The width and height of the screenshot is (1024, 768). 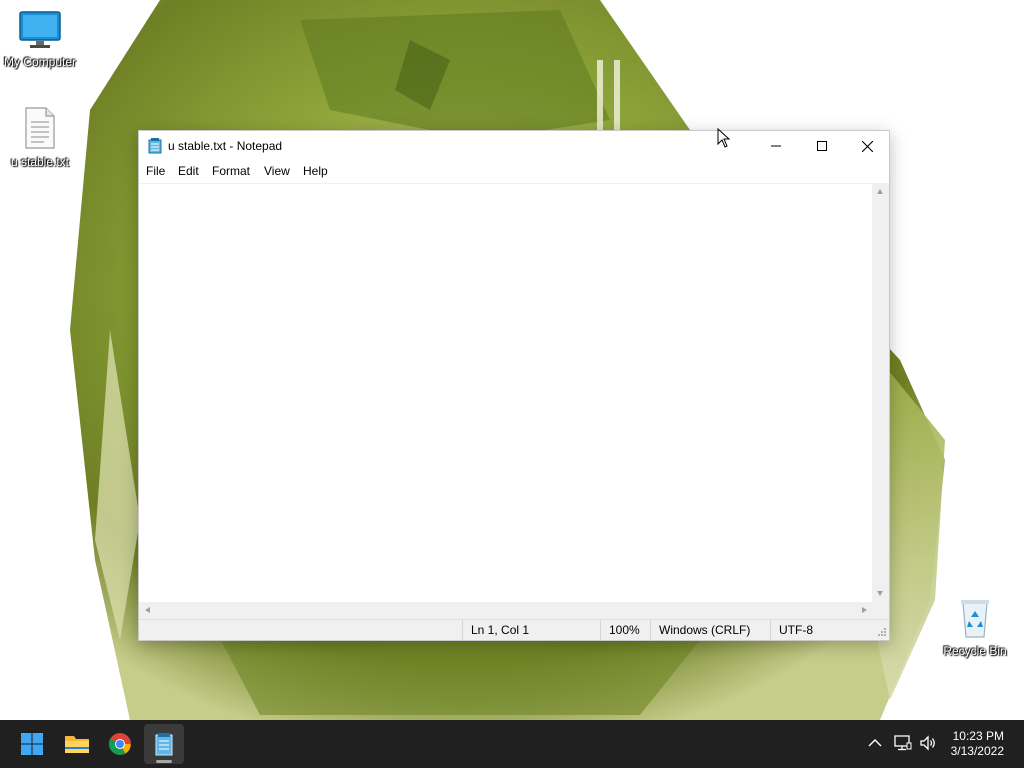 I want to click on status-zoom: 100%, so click(x=625, y=630).